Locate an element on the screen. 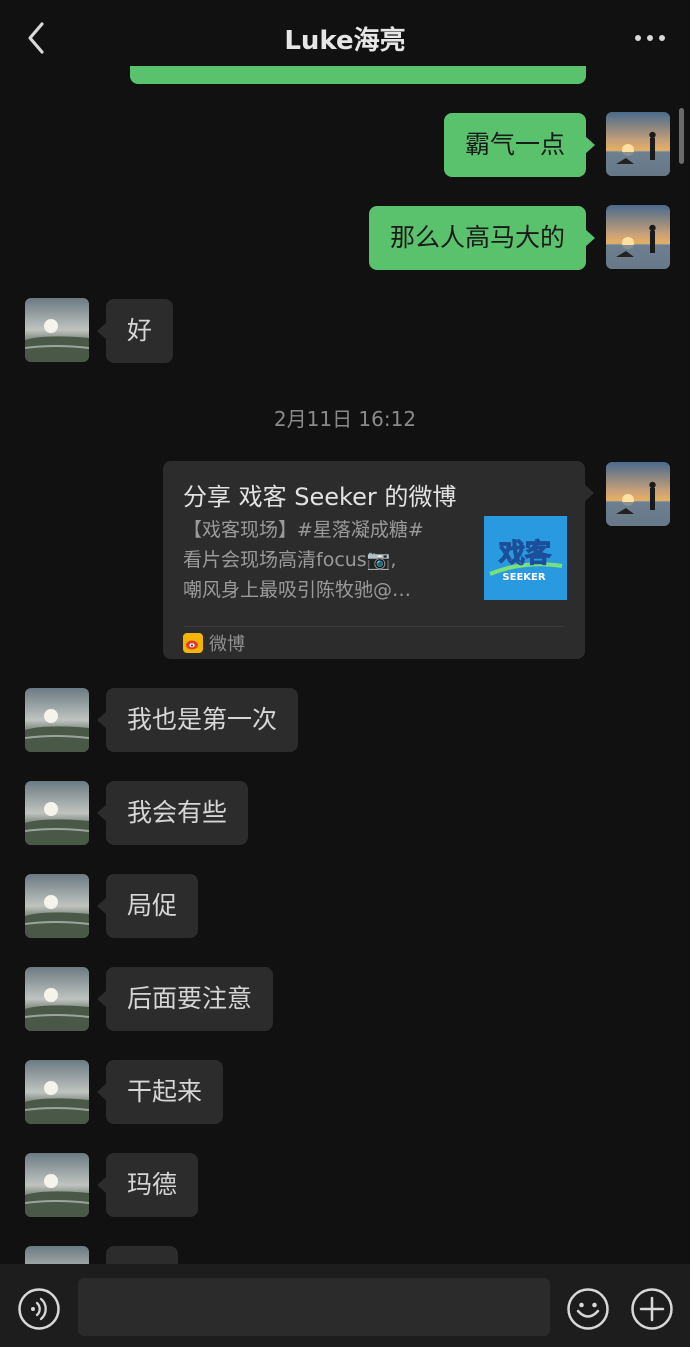  card-divider is located at coordinates (374, 626).